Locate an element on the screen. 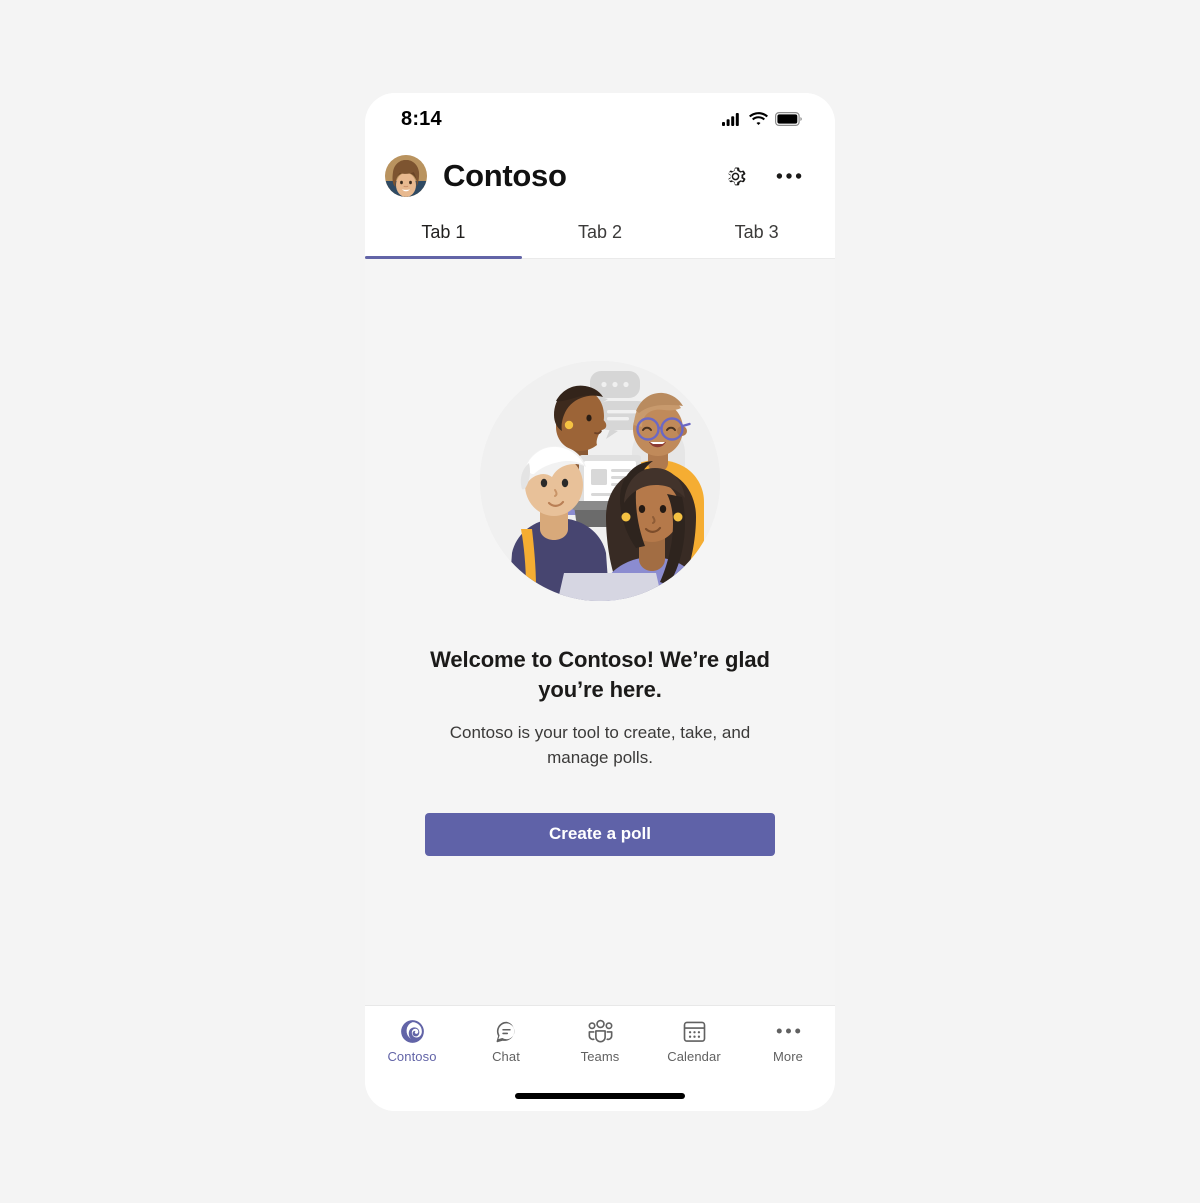 Image resolution: width=1200 pixels, height=1203 pixels. create-poll-button: Create a poll is located at coordinates (600, 834).